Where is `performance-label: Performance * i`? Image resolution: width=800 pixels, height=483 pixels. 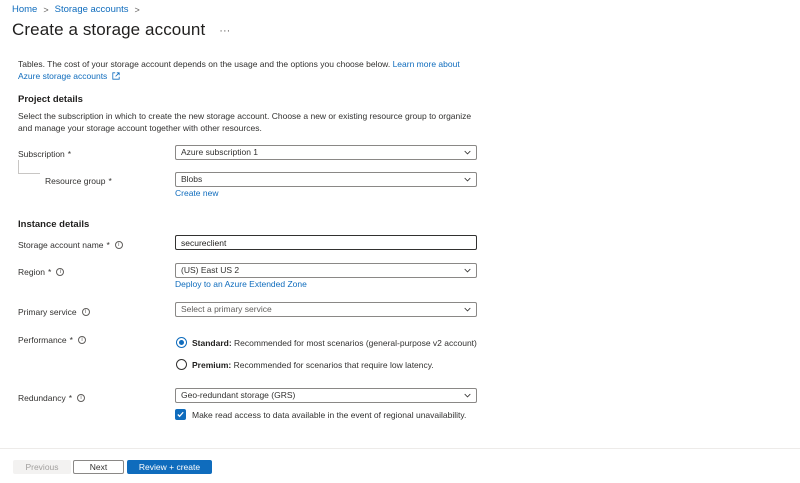
performance-label: Performance * i is located at coordinates (52, 340).